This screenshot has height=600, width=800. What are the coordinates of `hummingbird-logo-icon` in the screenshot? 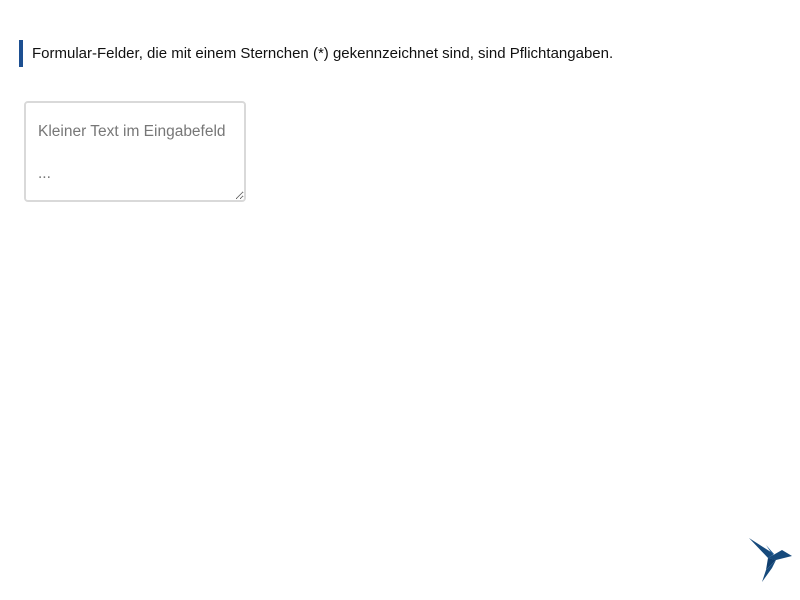 It's located at (770, 560).